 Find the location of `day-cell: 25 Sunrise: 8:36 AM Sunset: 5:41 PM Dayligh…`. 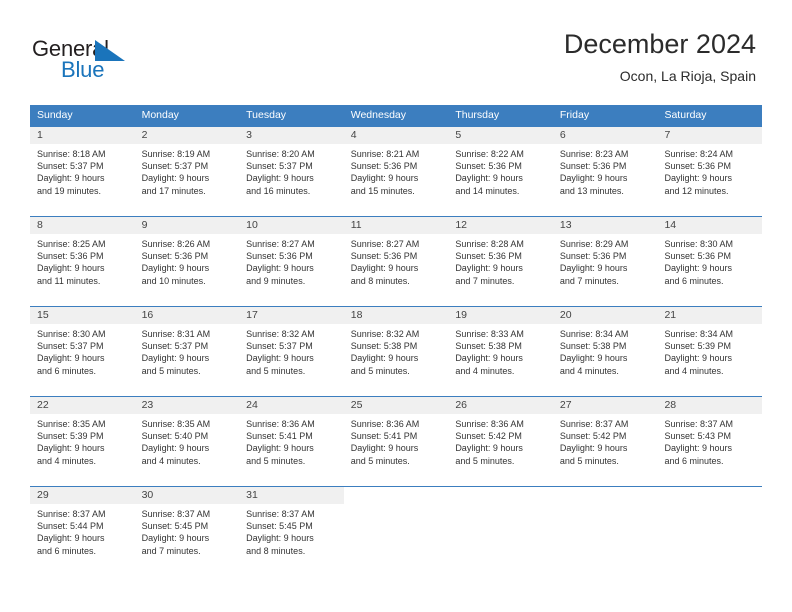

day-cell: 25 Sunrise: 8:36 AM Sunset: 5:41 PM Dayligh… is located at coordinates (396, 441).